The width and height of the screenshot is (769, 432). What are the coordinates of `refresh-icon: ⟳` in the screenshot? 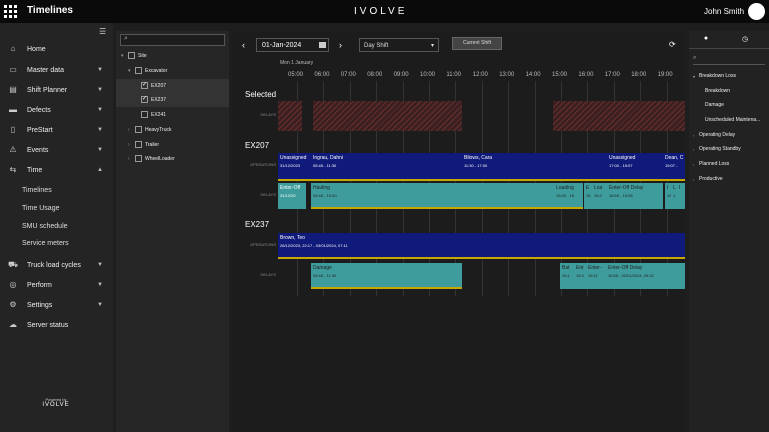 It's located at (672, 44).